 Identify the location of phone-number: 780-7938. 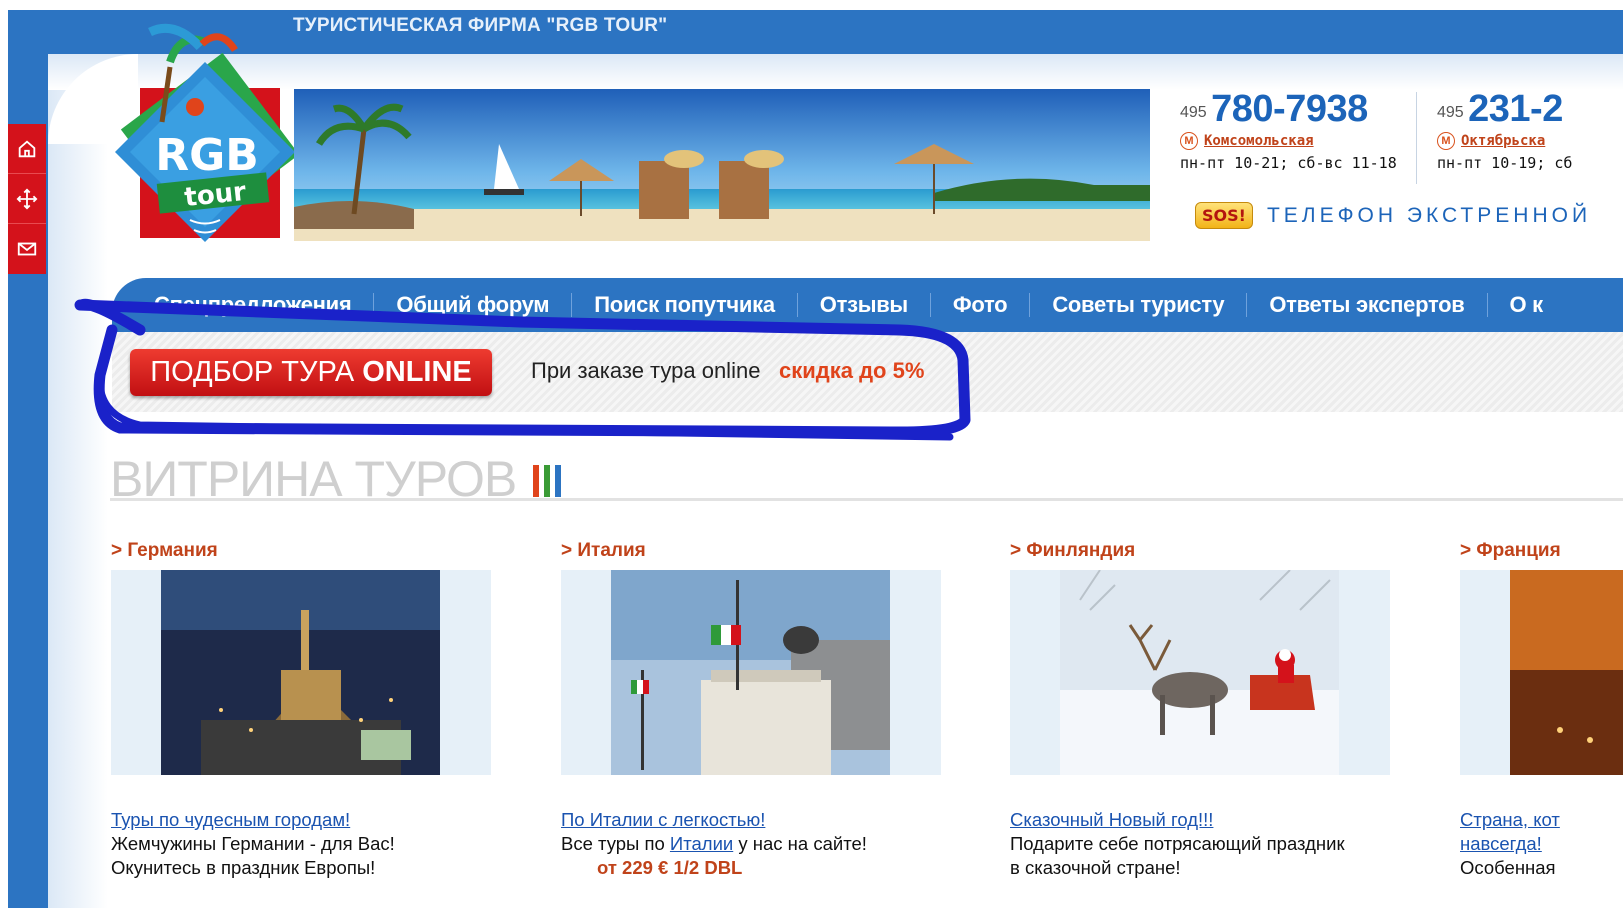
(1289, 109).